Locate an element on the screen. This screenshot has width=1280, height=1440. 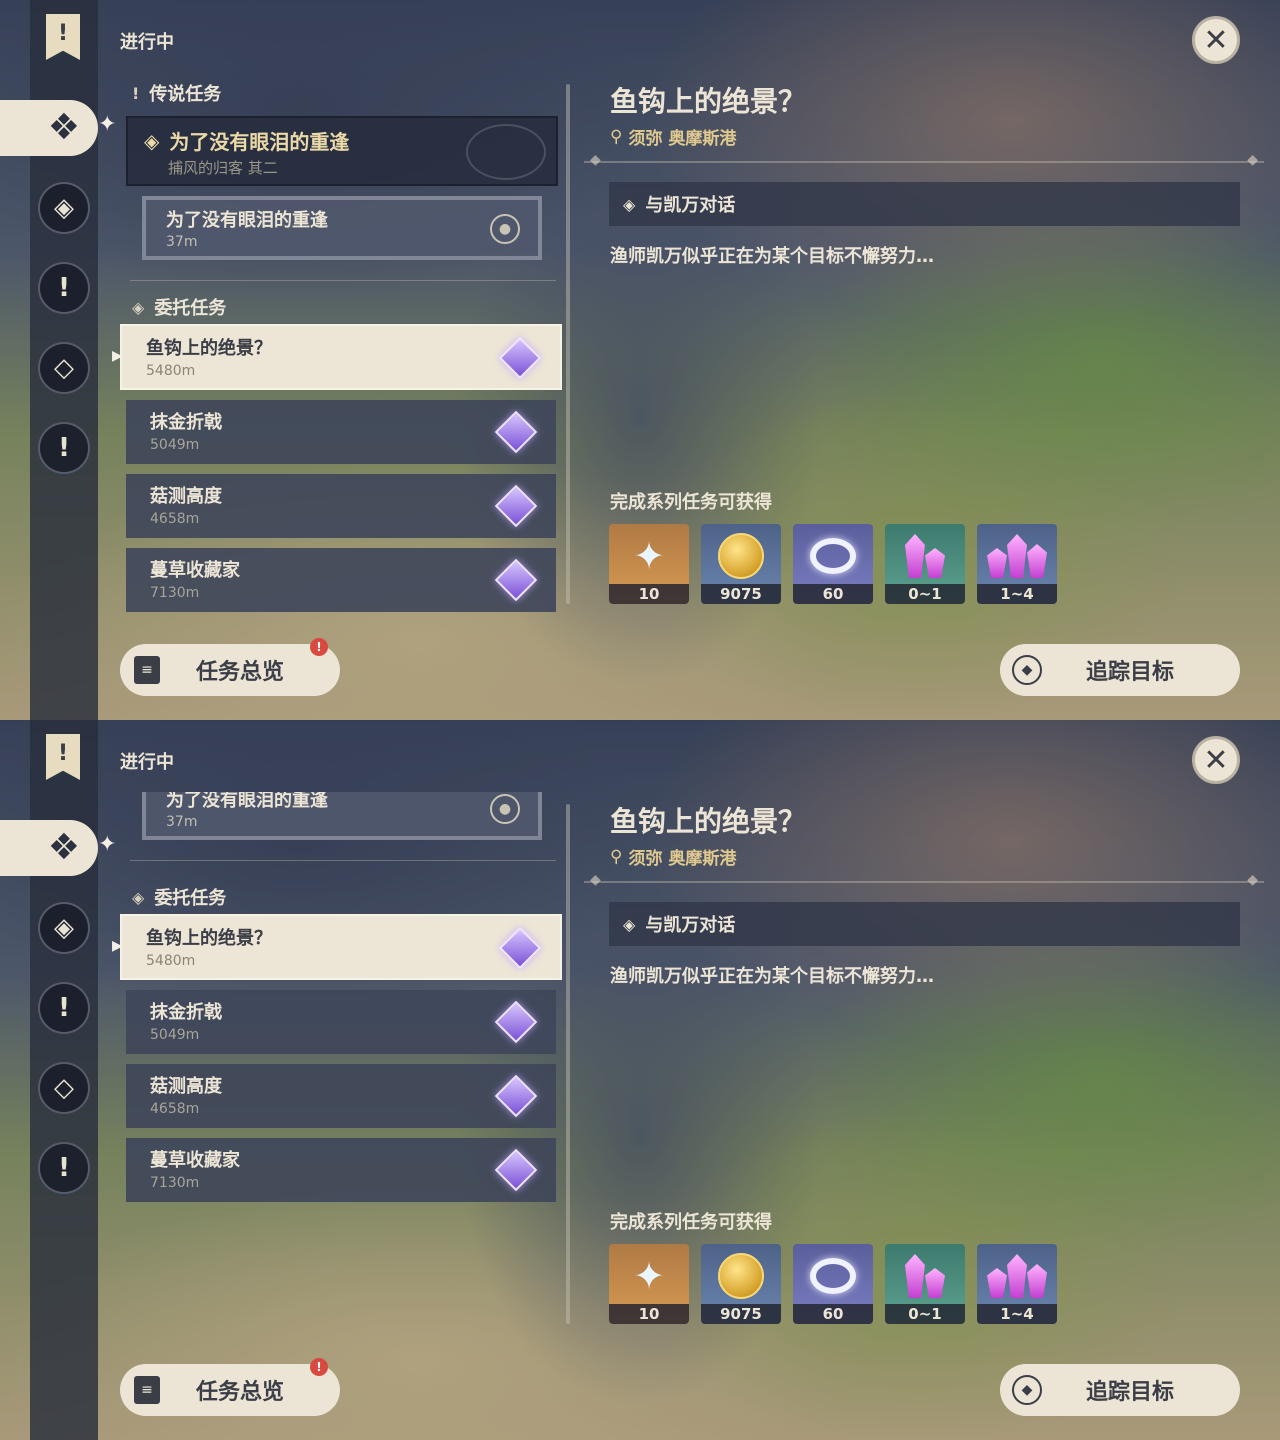
primogem-icon: ✦ is located at coordinates (649, 1276).